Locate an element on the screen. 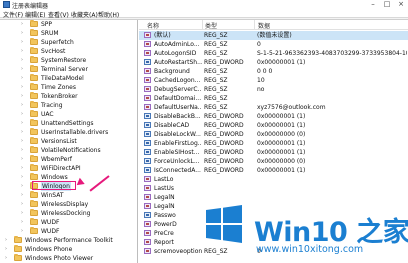 The image size is (408, 263). value-row: AutoRestartSh... REG_DWORD 0x00000001 (1) is located at coordinates (273, 62).